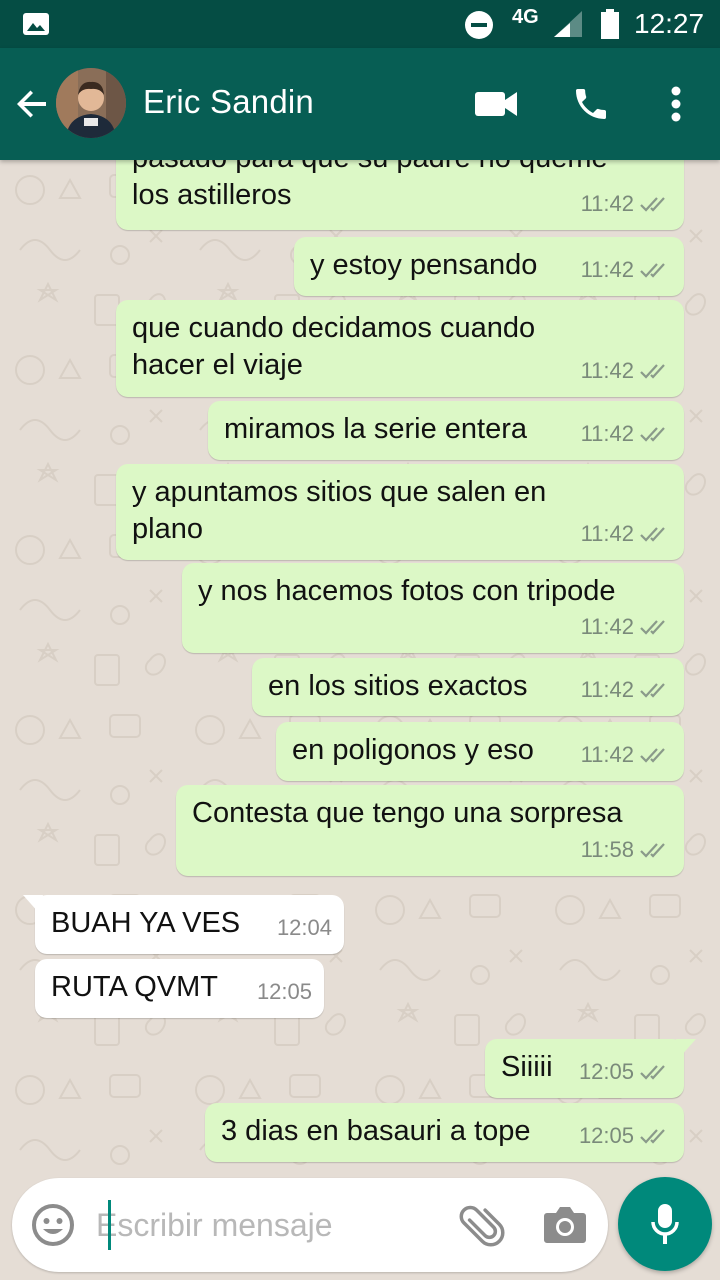  I want to click on message-text-line: en poligonos y eso, so click(413, 750).